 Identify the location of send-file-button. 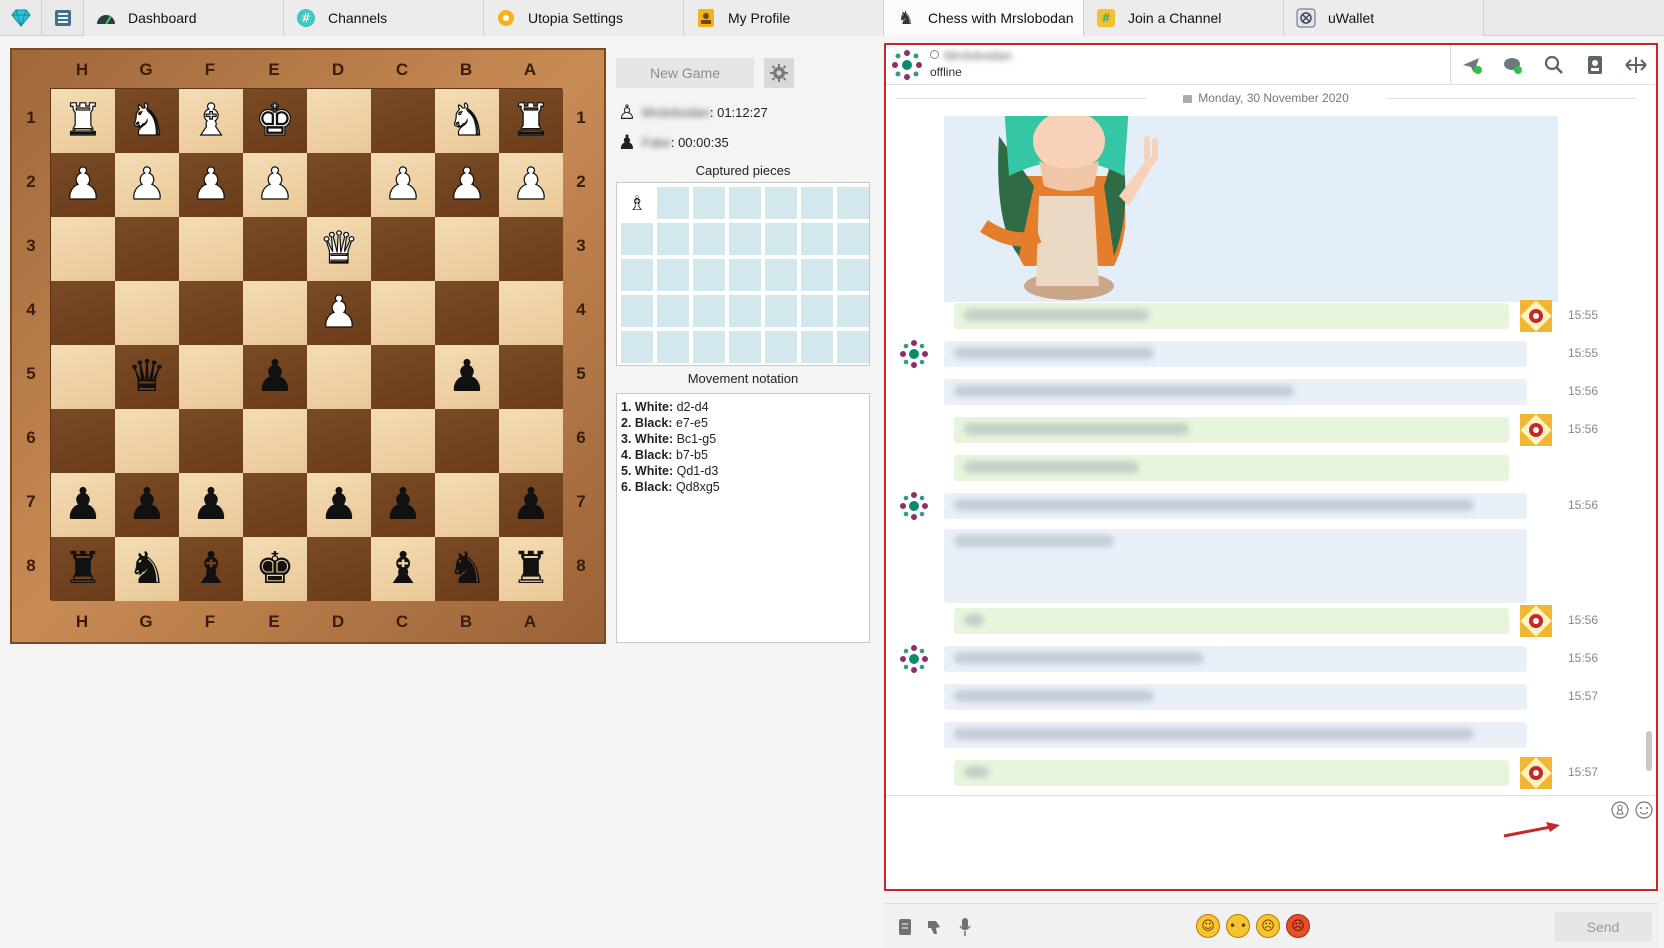
(1471, 65).